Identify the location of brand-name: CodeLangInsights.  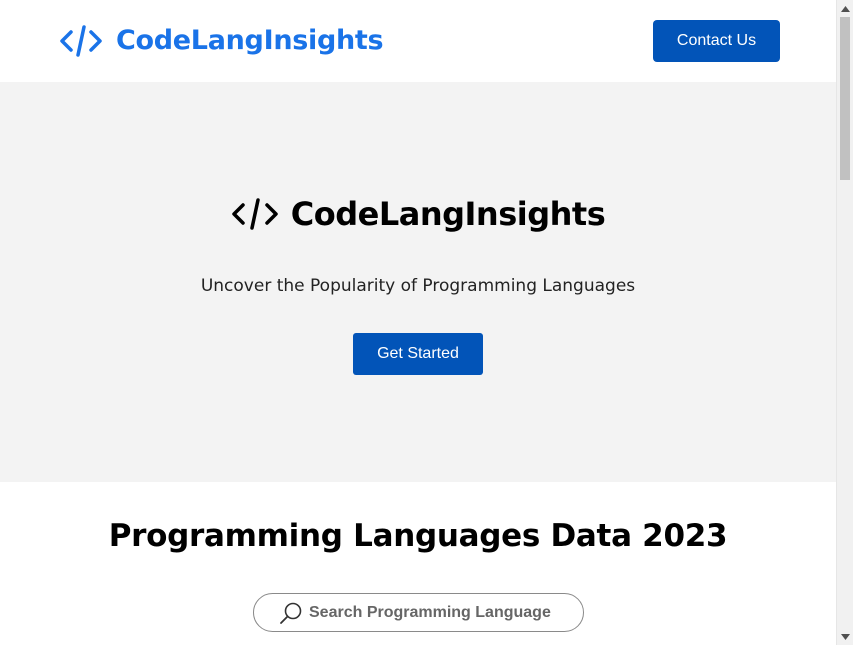
(250, 40).